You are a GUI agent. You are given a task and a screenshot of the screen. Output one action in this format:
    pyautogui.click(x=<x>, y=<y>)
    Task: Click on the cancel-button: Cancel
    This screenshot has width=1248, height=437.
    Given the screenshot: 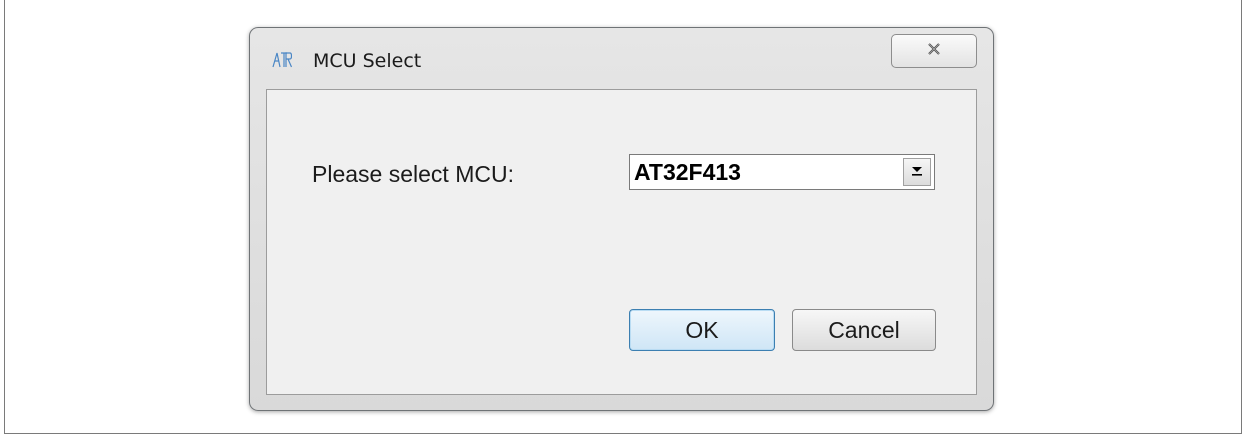 What is the action you would take?
    pyautogui.click(x=864, y=330)
    